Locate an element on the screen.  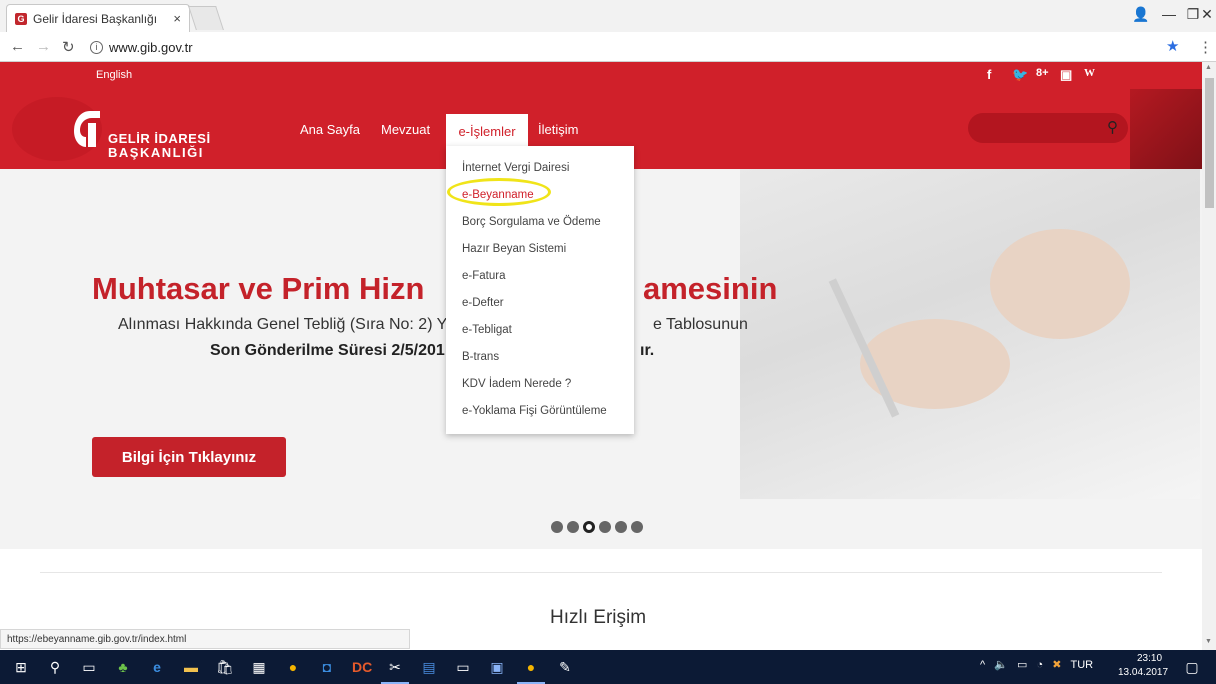
minimize-icon: — is located at coordinates (1169, 15).